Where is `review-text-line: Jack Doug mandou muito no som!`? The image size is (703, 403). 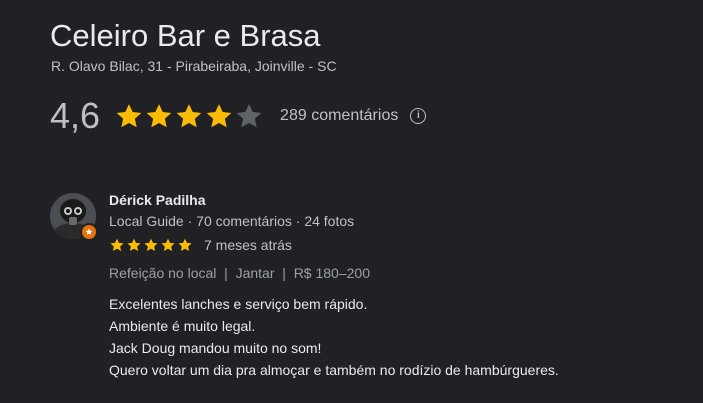 review-text-line: Jack Doug mandou muito no som! is located at coordinates (215, 348).